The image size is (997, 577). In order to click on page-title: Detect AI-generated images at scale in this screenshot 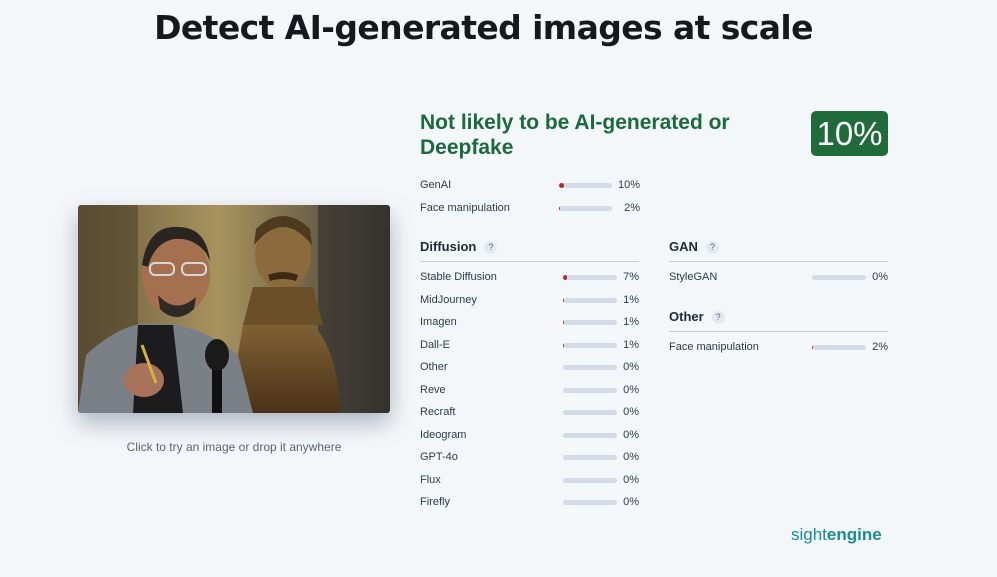, I will do `click(483, 27)`.